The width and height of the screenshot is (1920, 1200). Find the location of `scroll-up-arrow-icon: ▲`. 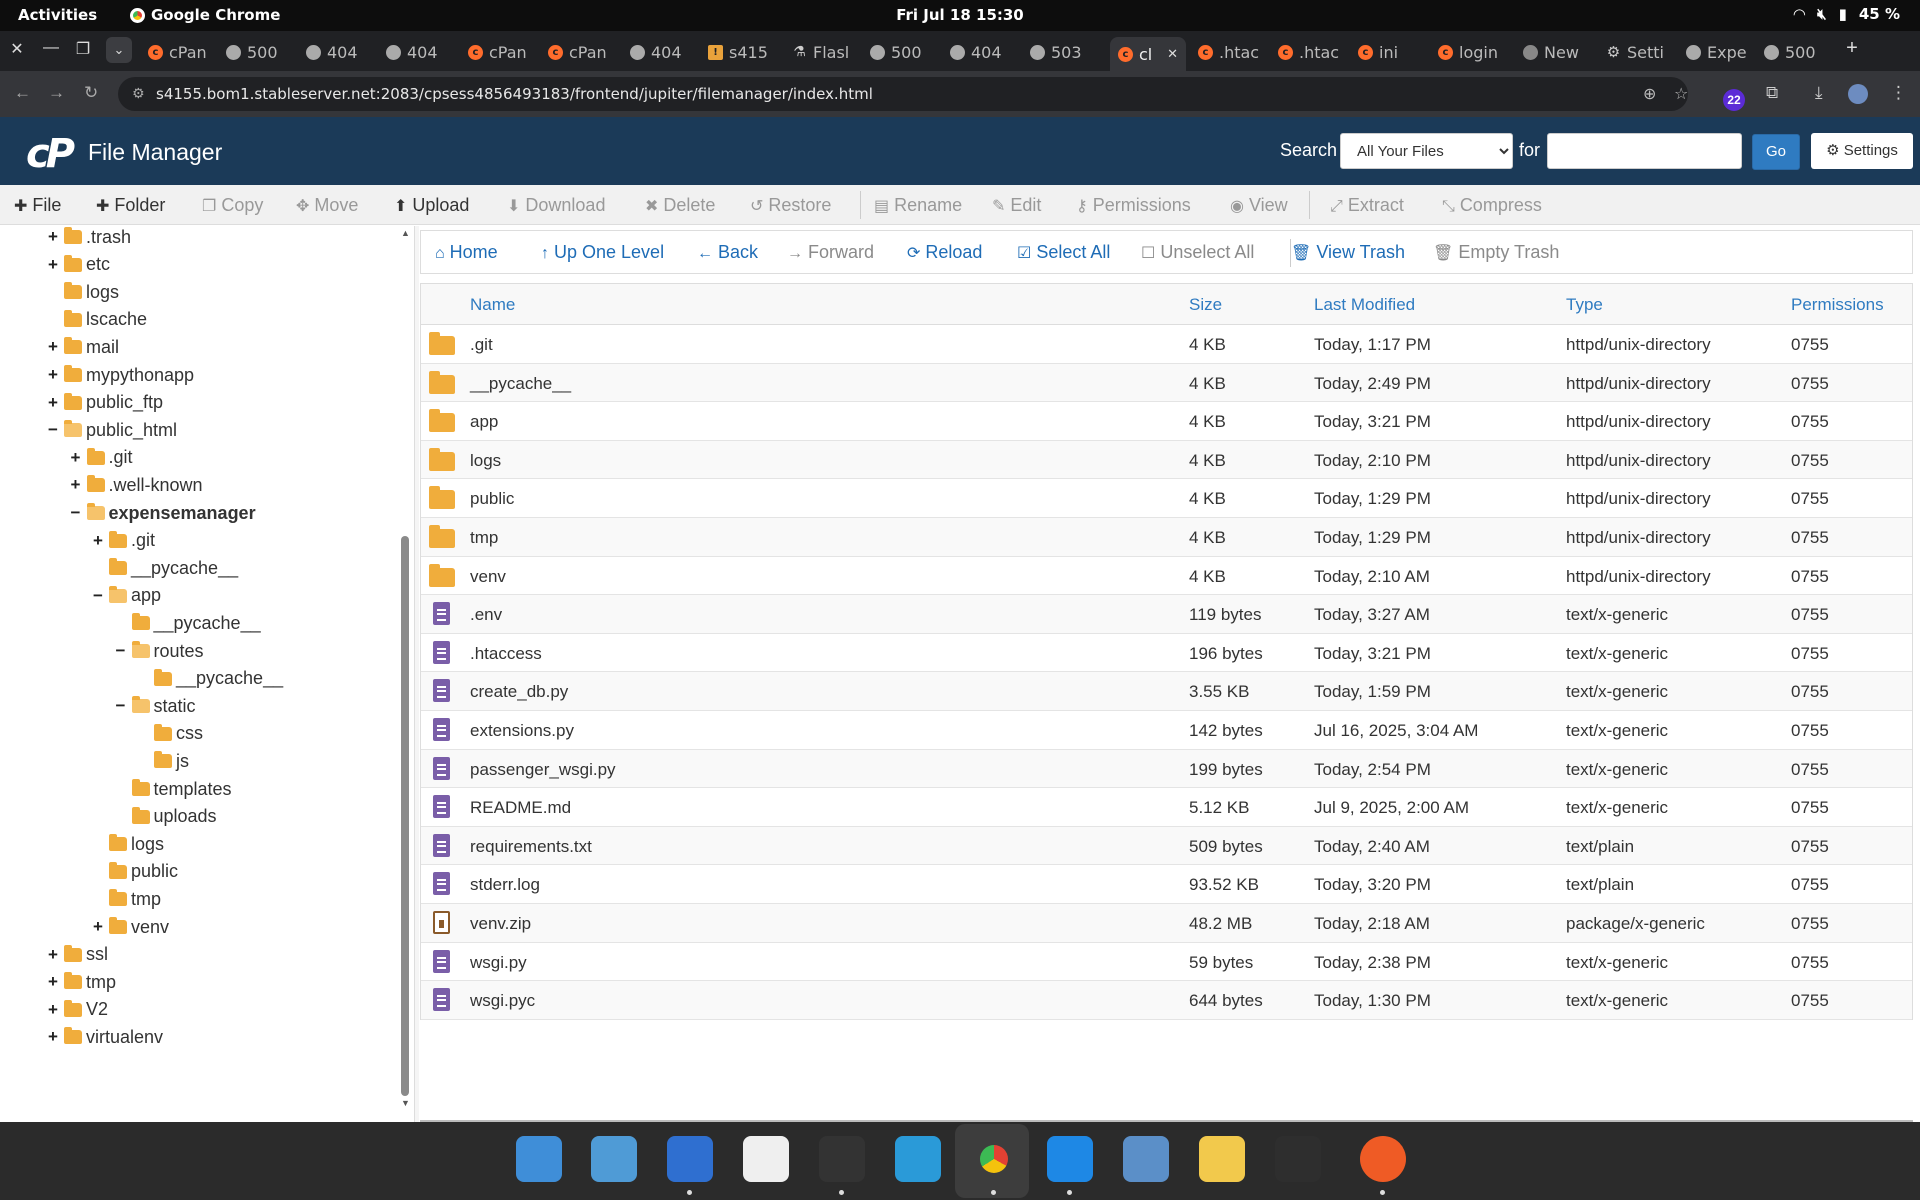

scroll-up-arrow-icon: ▲ is located at coordinates (405, 233).